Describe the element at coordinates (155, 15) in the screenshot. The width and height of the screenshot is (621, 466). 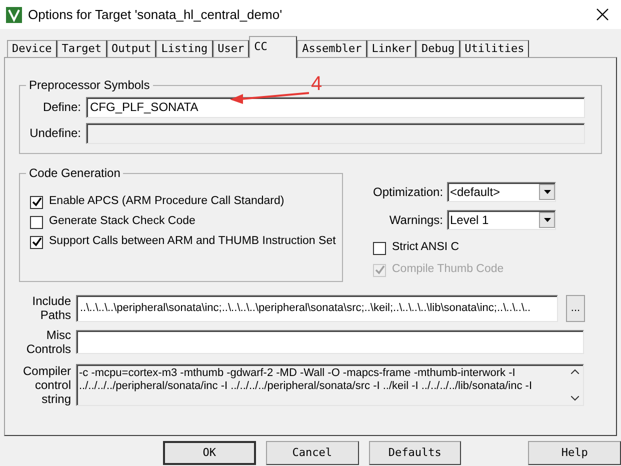
I see `window-title: Options for Target 'sonata_hl_central_demo'` at that location.